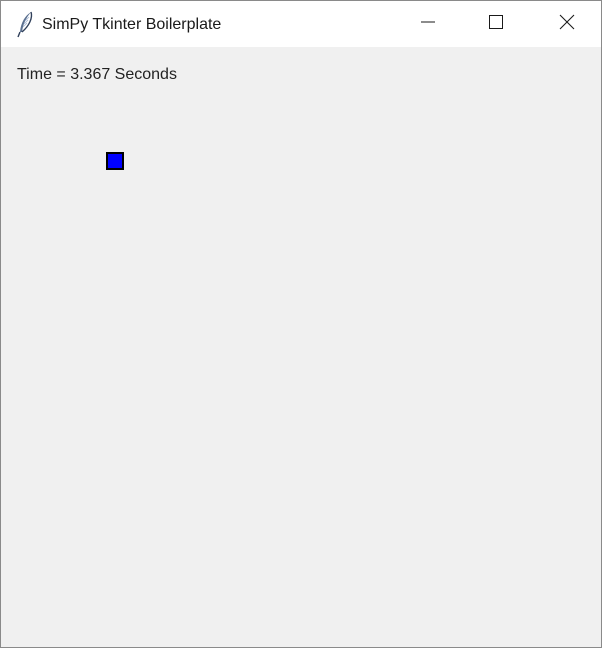 Image resolution: width=602 pixels, height=648 pixels. I want to click on close-button, so click(567, 24).